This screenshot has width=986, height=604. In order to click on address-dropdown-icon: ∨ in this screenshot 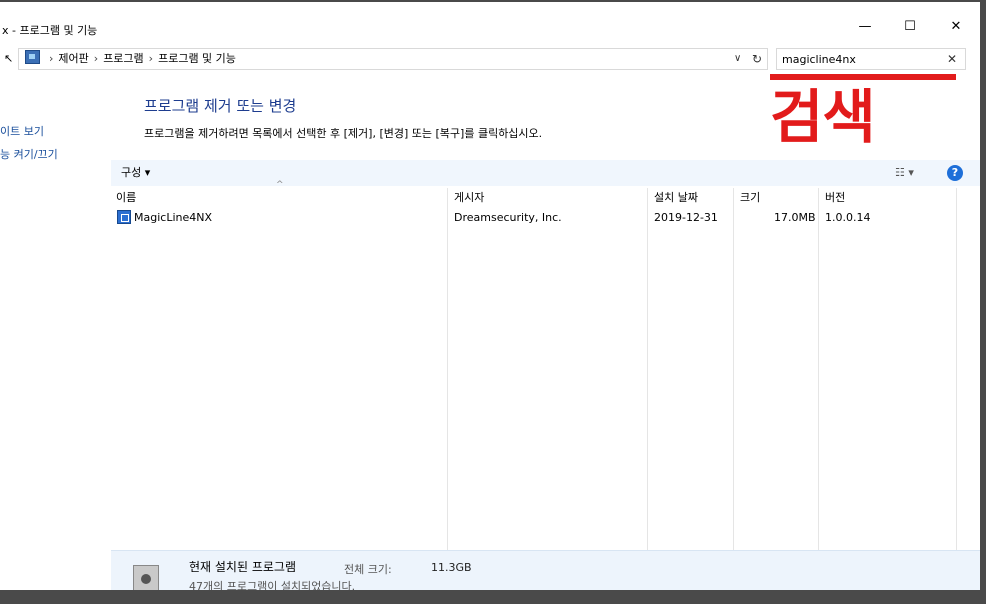, I will do `click(737, 59)`.